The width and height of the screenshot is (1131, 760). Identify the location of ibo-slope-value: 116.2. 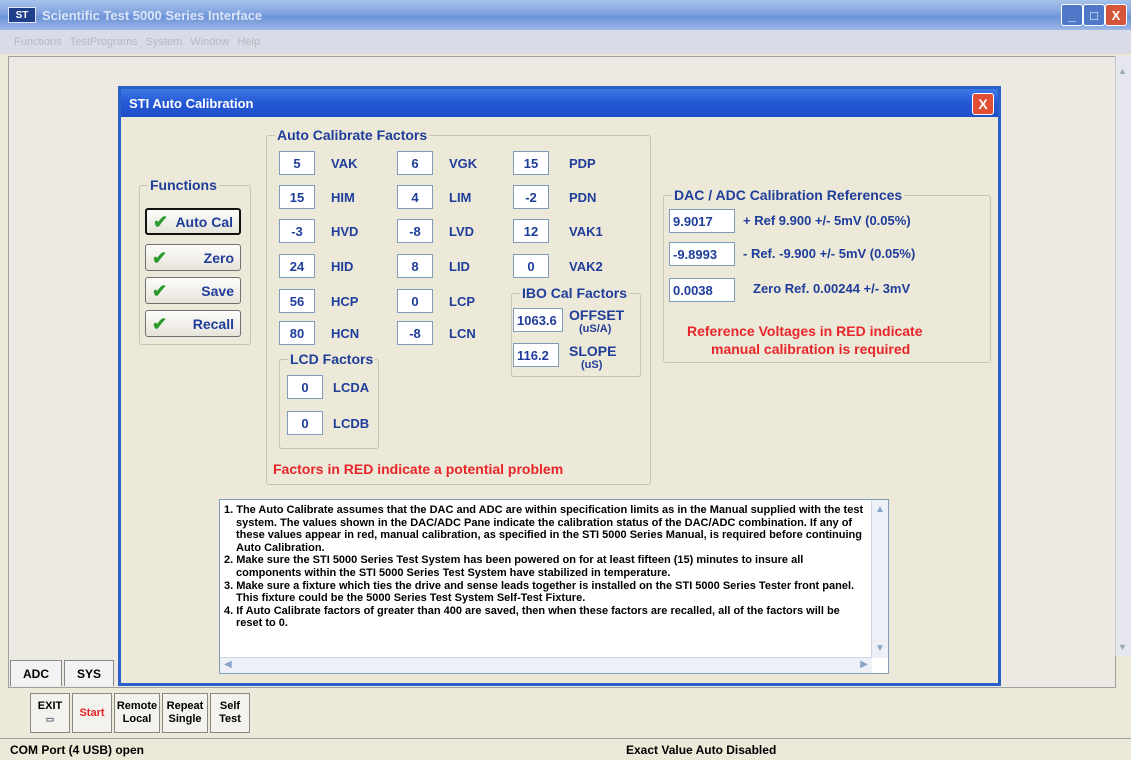
(536, 355).